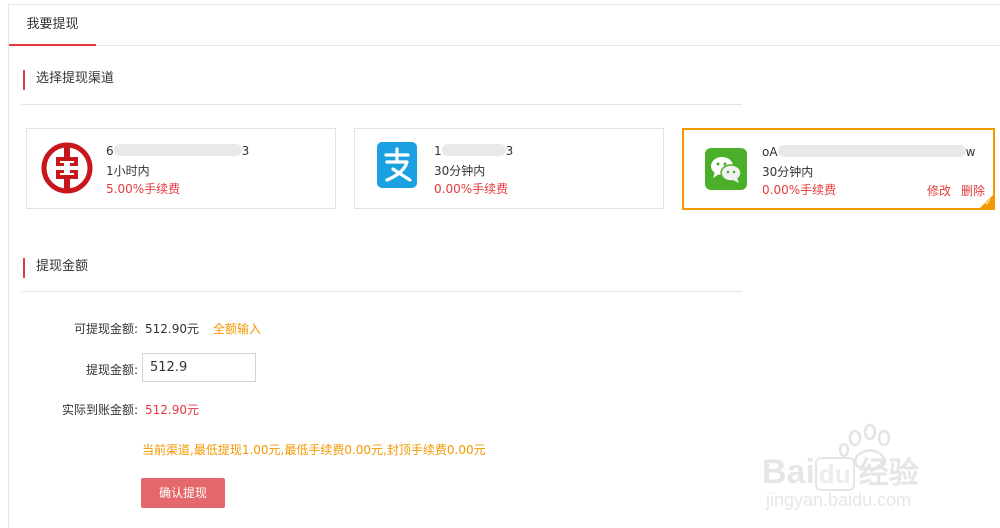 The height and width of the screenshot is (528, 1000). I want to click on amount-section-title: 提现金额, so click(55, 268).